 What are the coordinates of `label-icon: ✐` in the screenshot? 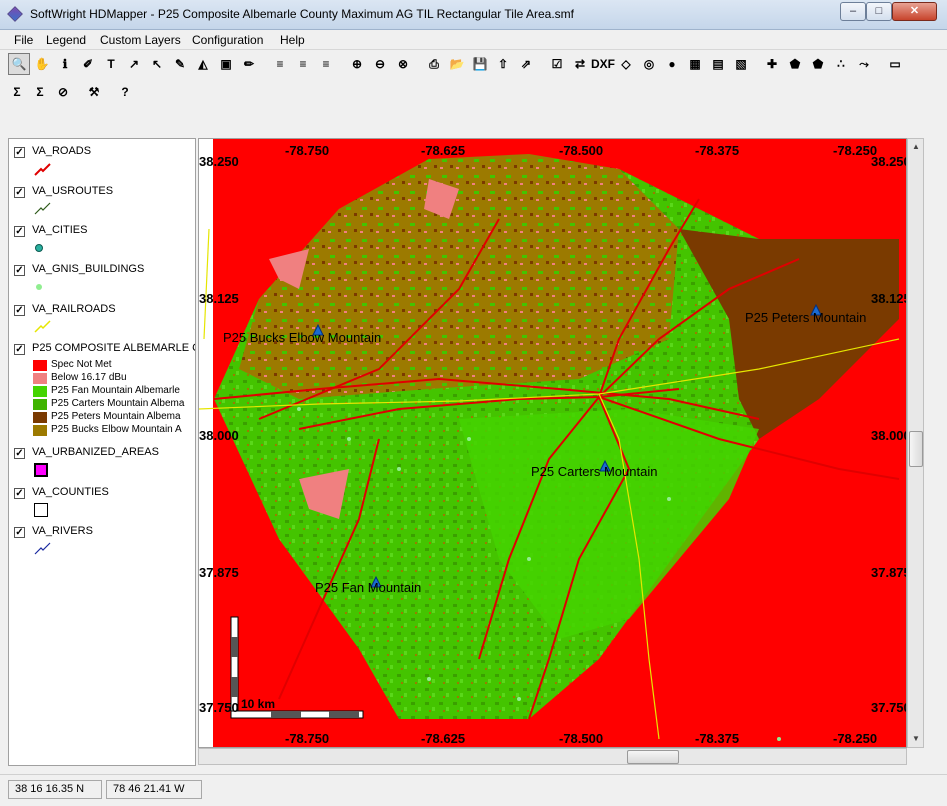 It's located at (88, 64).